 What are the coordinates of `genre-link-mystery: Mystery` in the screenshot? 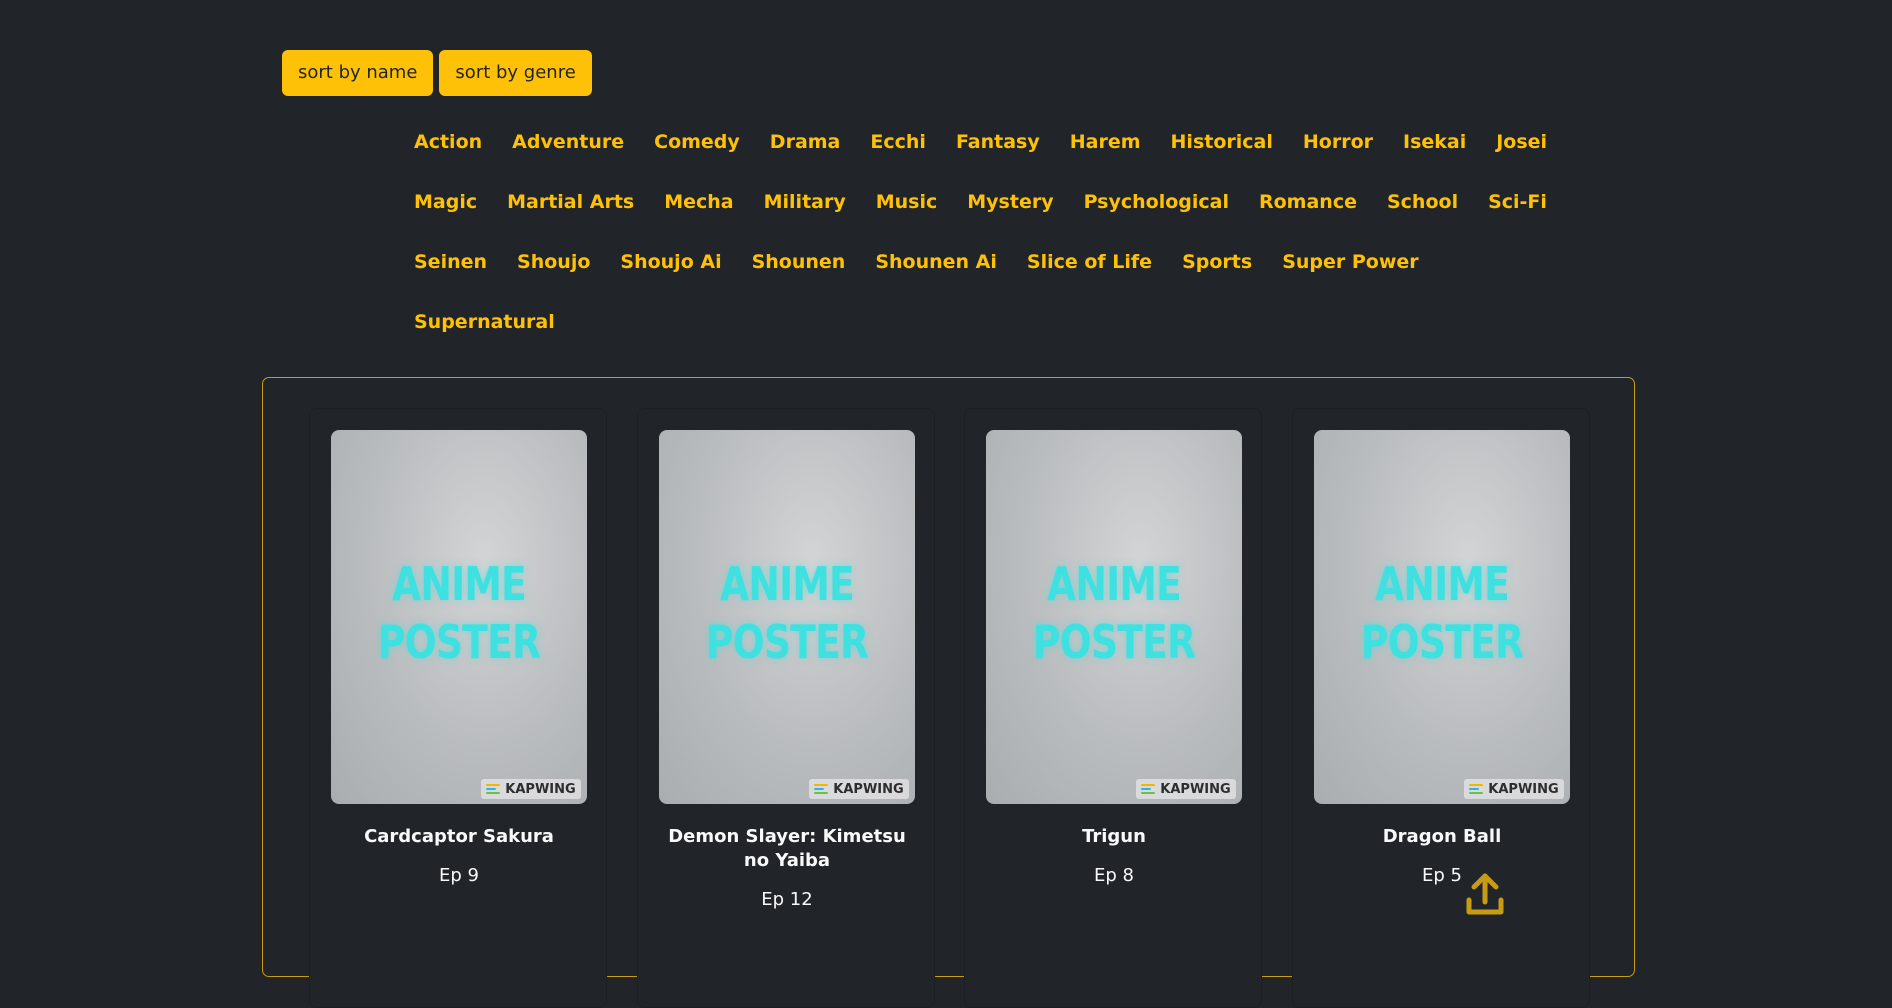 It's located at (1010, 202).